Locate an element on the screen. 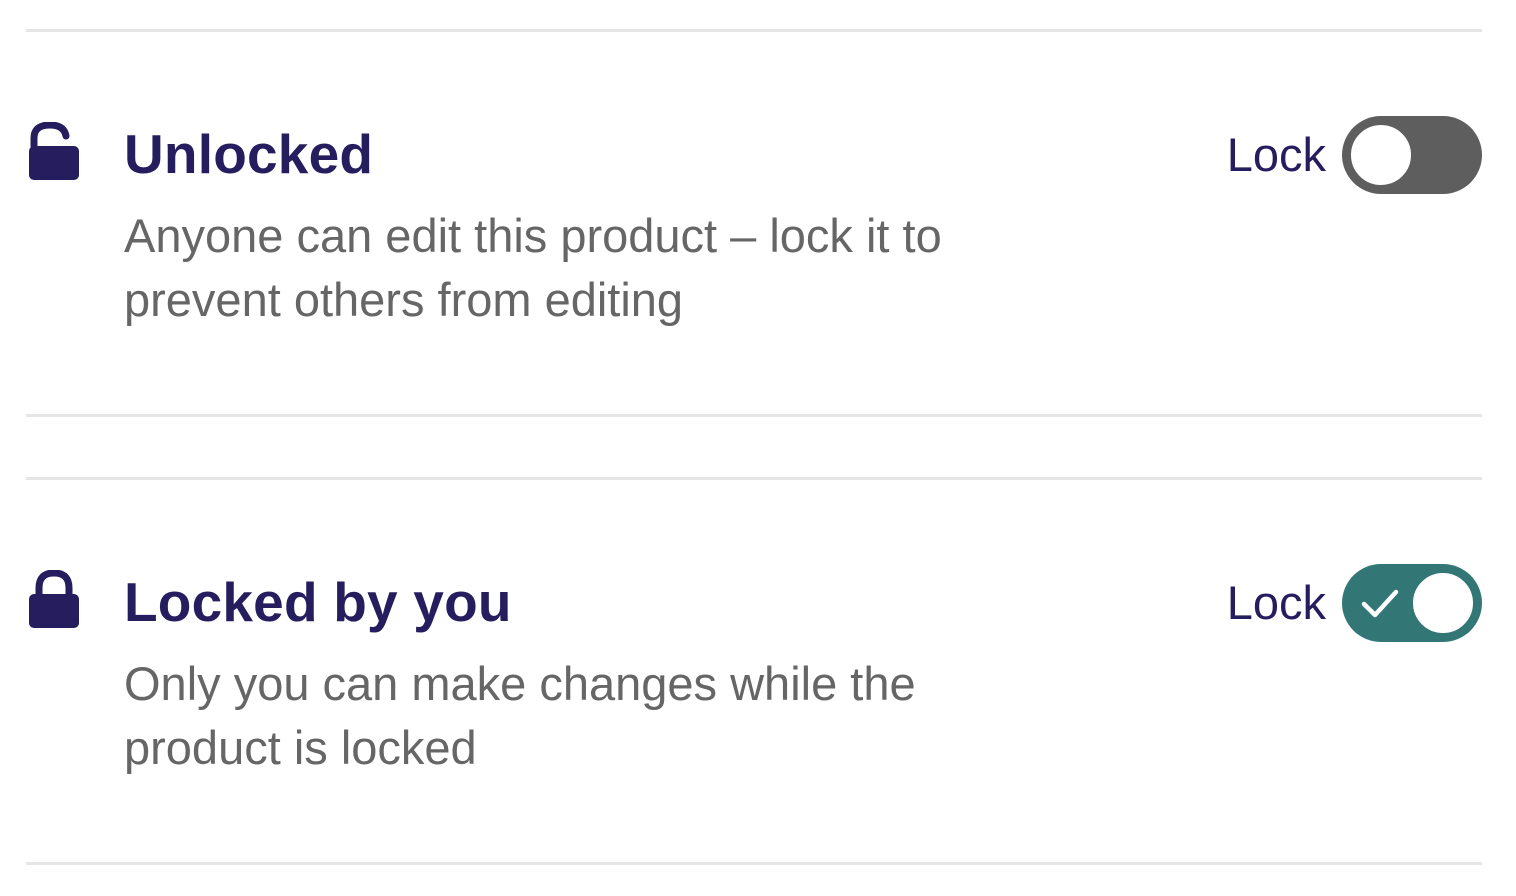 This screenshot has width=1516, height=896. checkmark-icon is located at coordinates (1380, 603).